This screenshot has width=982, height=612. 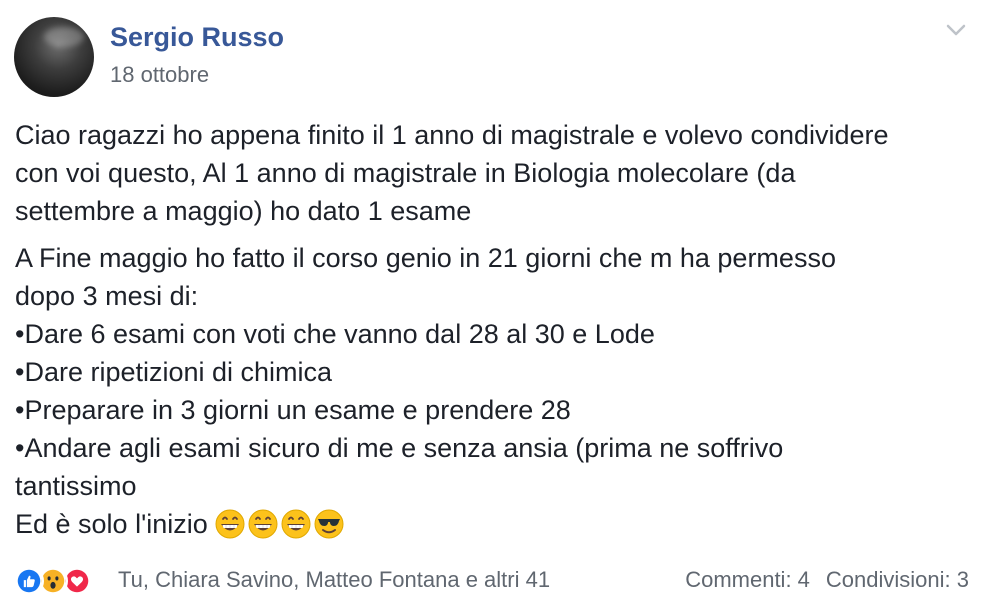 I want to click on post-date: 18 ottobre, so click(x=159, y=75).